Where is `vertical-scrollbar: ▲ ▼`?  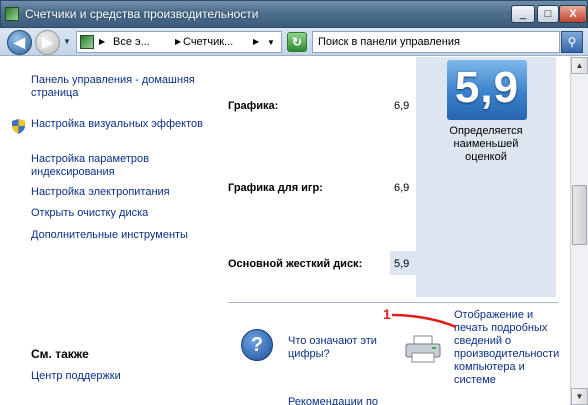 vertical-scrollbar: ▲ ▼ is located at coordinates (579, 231).